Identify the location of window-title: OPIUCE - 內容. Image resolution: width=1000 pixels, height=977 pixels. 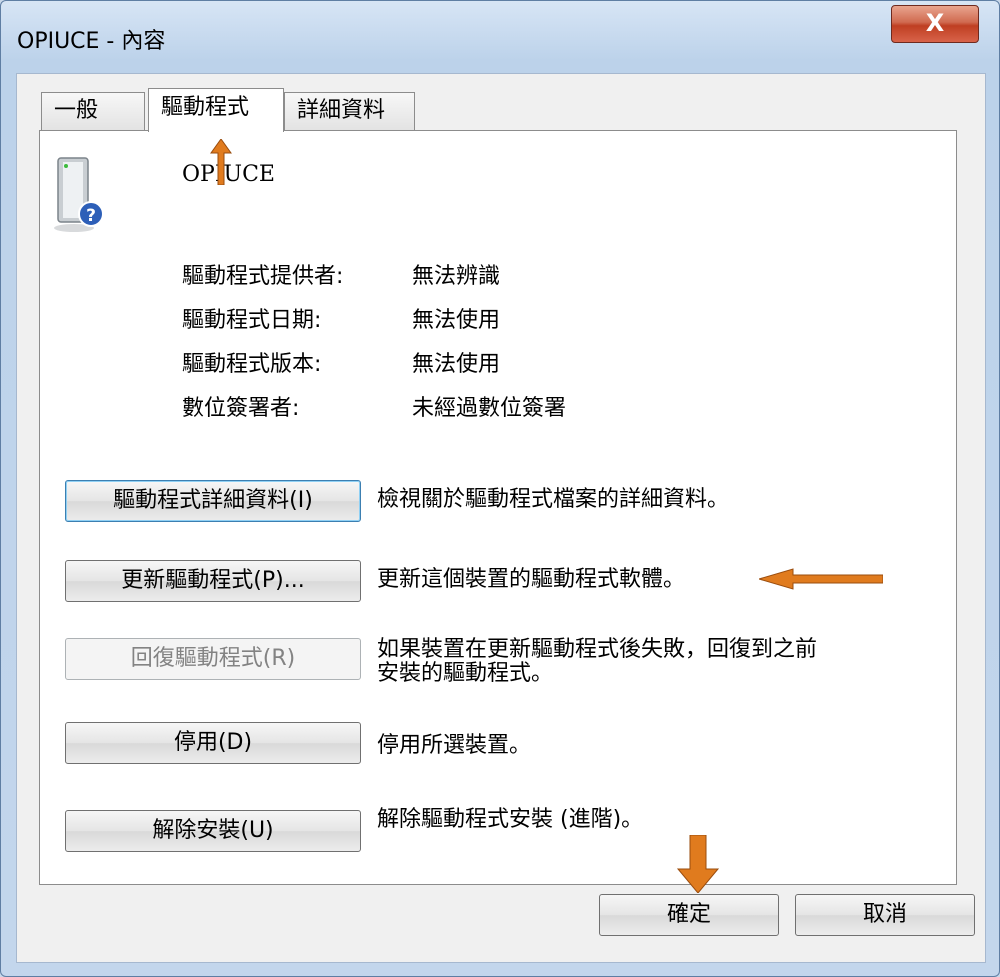
(91, 41).